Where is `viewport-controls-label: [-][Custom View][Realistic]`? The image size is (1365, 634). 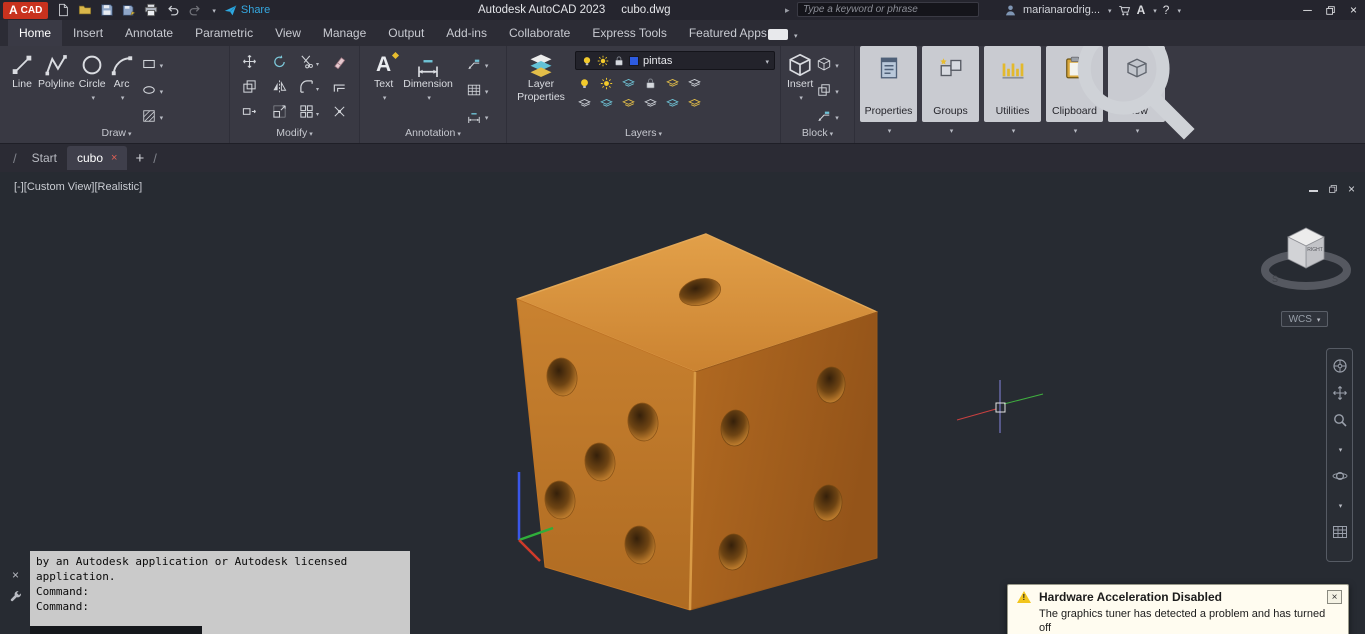
viewport-controls-label: [-][Custom View][Realistic] is located at coordinates (78, 187).